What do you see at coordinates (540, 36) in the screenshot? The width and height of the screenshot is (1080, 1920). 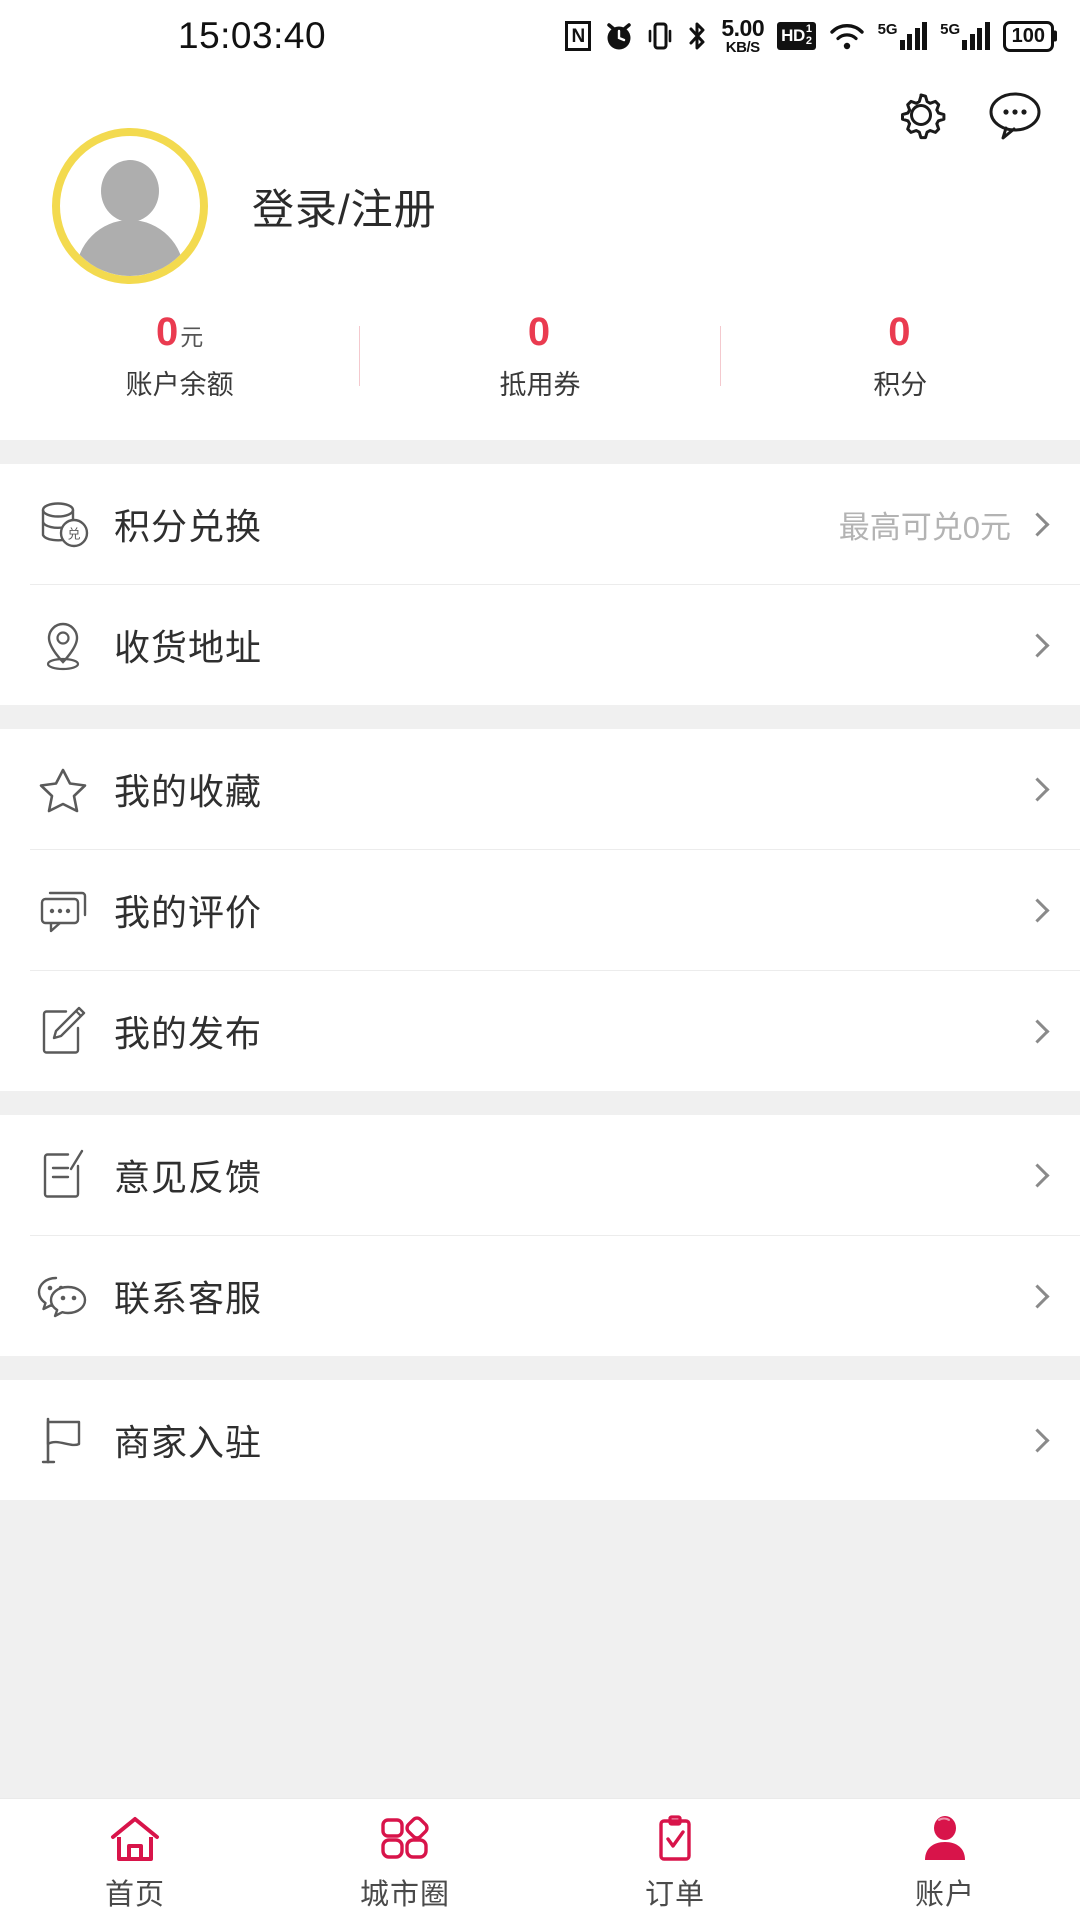 I see `status-bar: 15:03:40 N 5.00 KB/S HD 1 2 5G 5G 100` at bounding box center [540, 36].